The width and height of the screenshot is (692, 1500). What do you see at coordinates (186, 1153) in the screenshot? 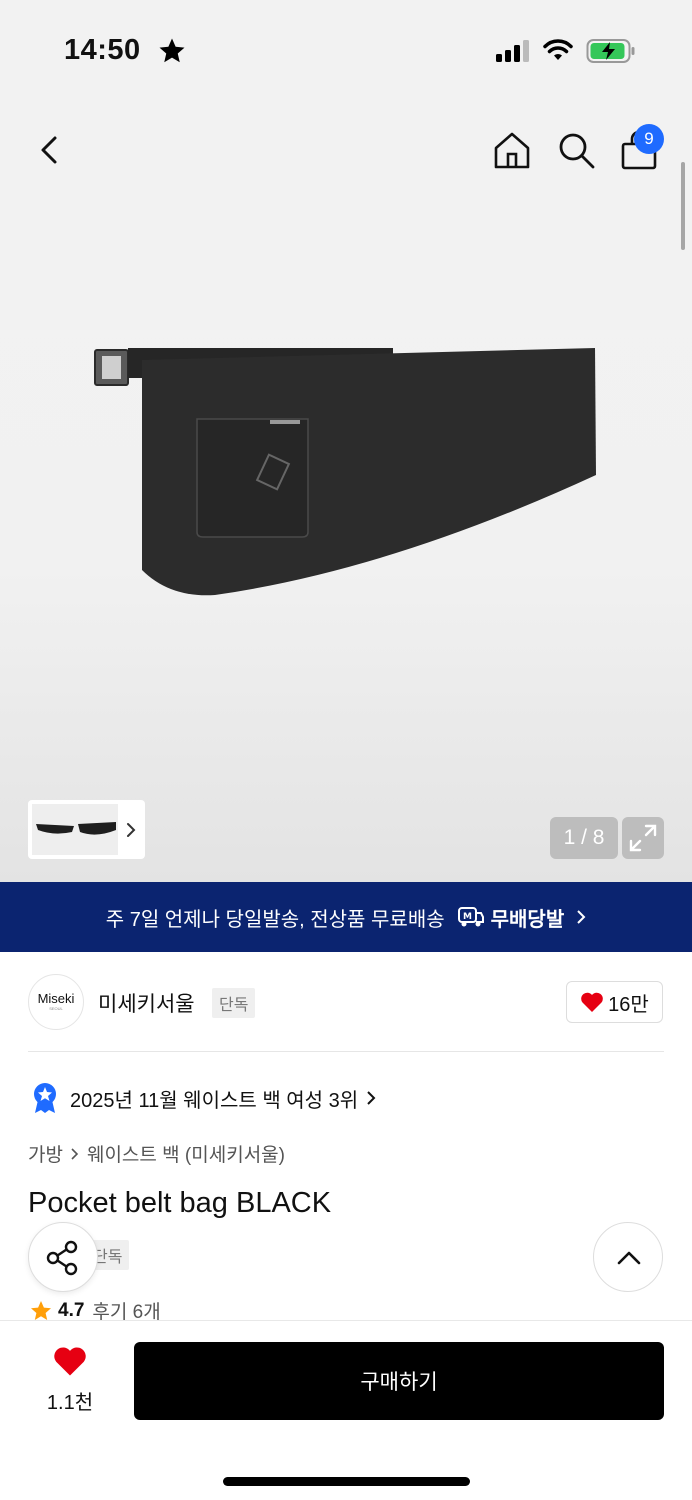
I see `breadcrumb-item-subcategory: 웨이스트 백 (미세키서울)` at bounding box center [186, 1153].